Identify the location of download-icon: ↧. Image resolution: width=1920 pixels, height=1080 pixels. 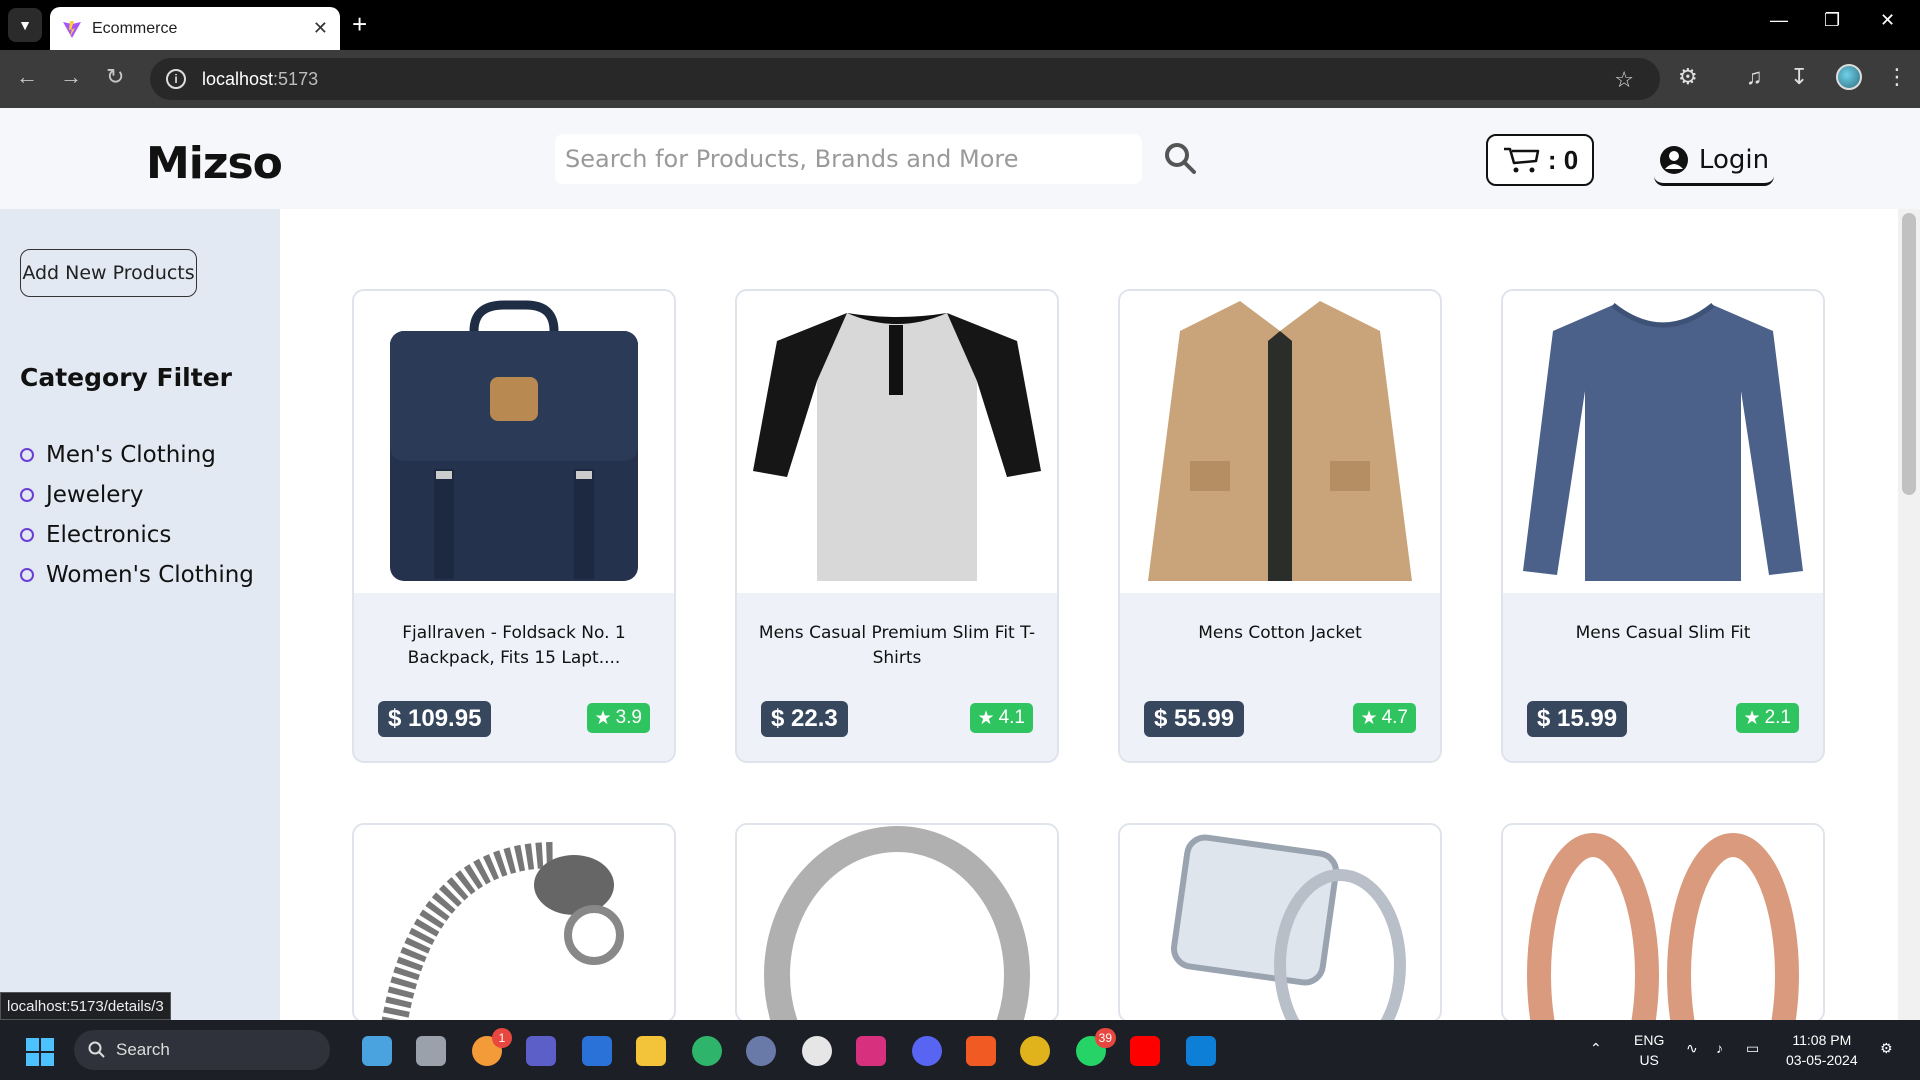
(1799, 77).